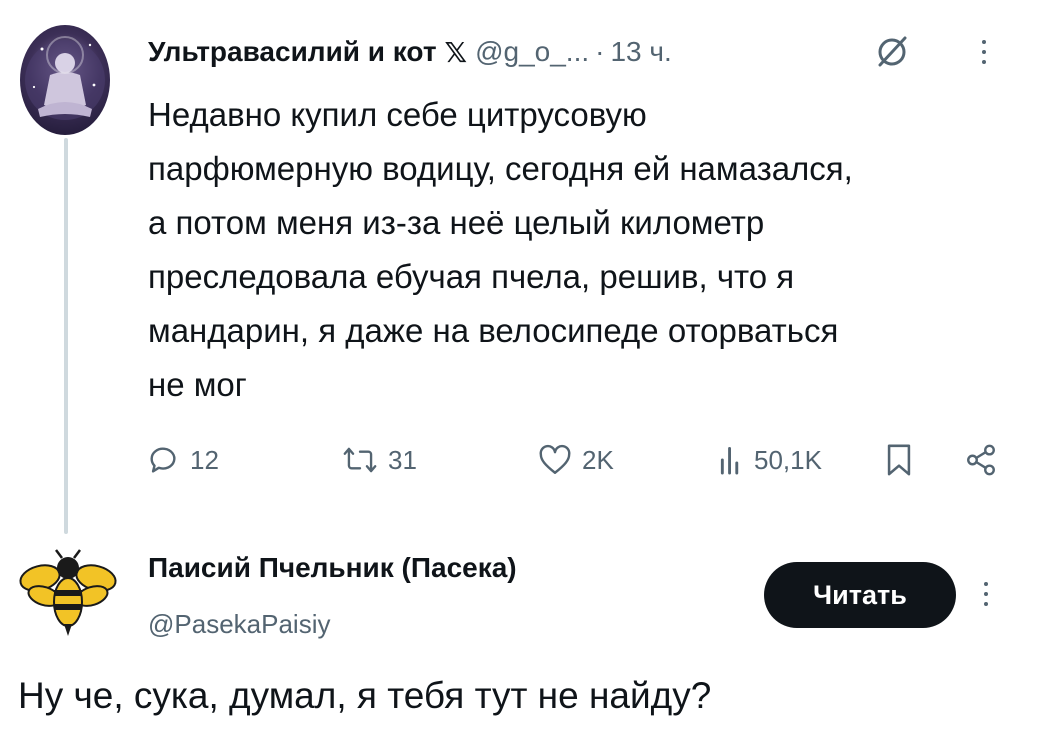 Image resolution: width=1040 pixels, height=755 pixels. Describe the element at coordinates (197, 384) in the screenshot. I see `tweet-text-line: не мог` at that location.